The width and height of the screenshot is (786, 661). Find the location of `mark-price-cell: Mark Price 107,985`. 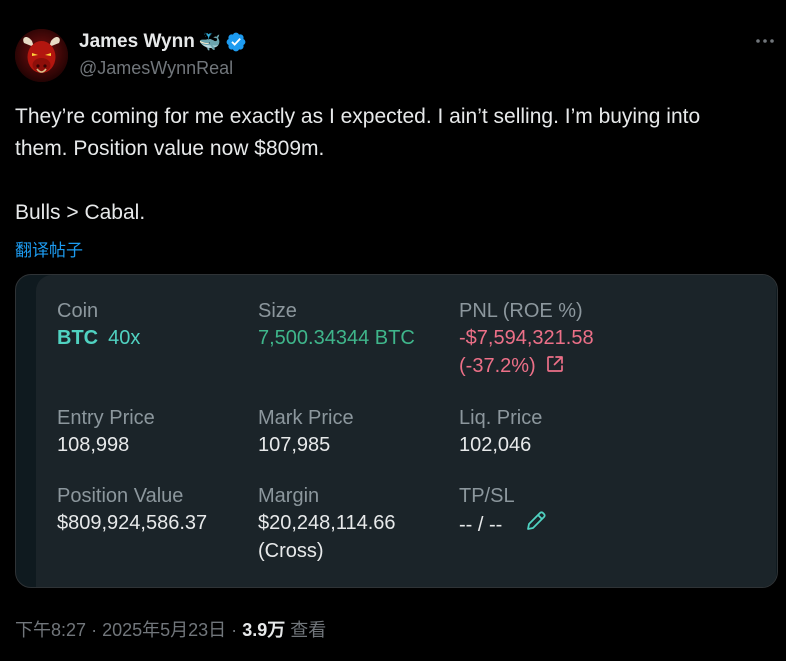

mark-price-cell: Mark Price 107,985 is located at coordinates (306, 432).